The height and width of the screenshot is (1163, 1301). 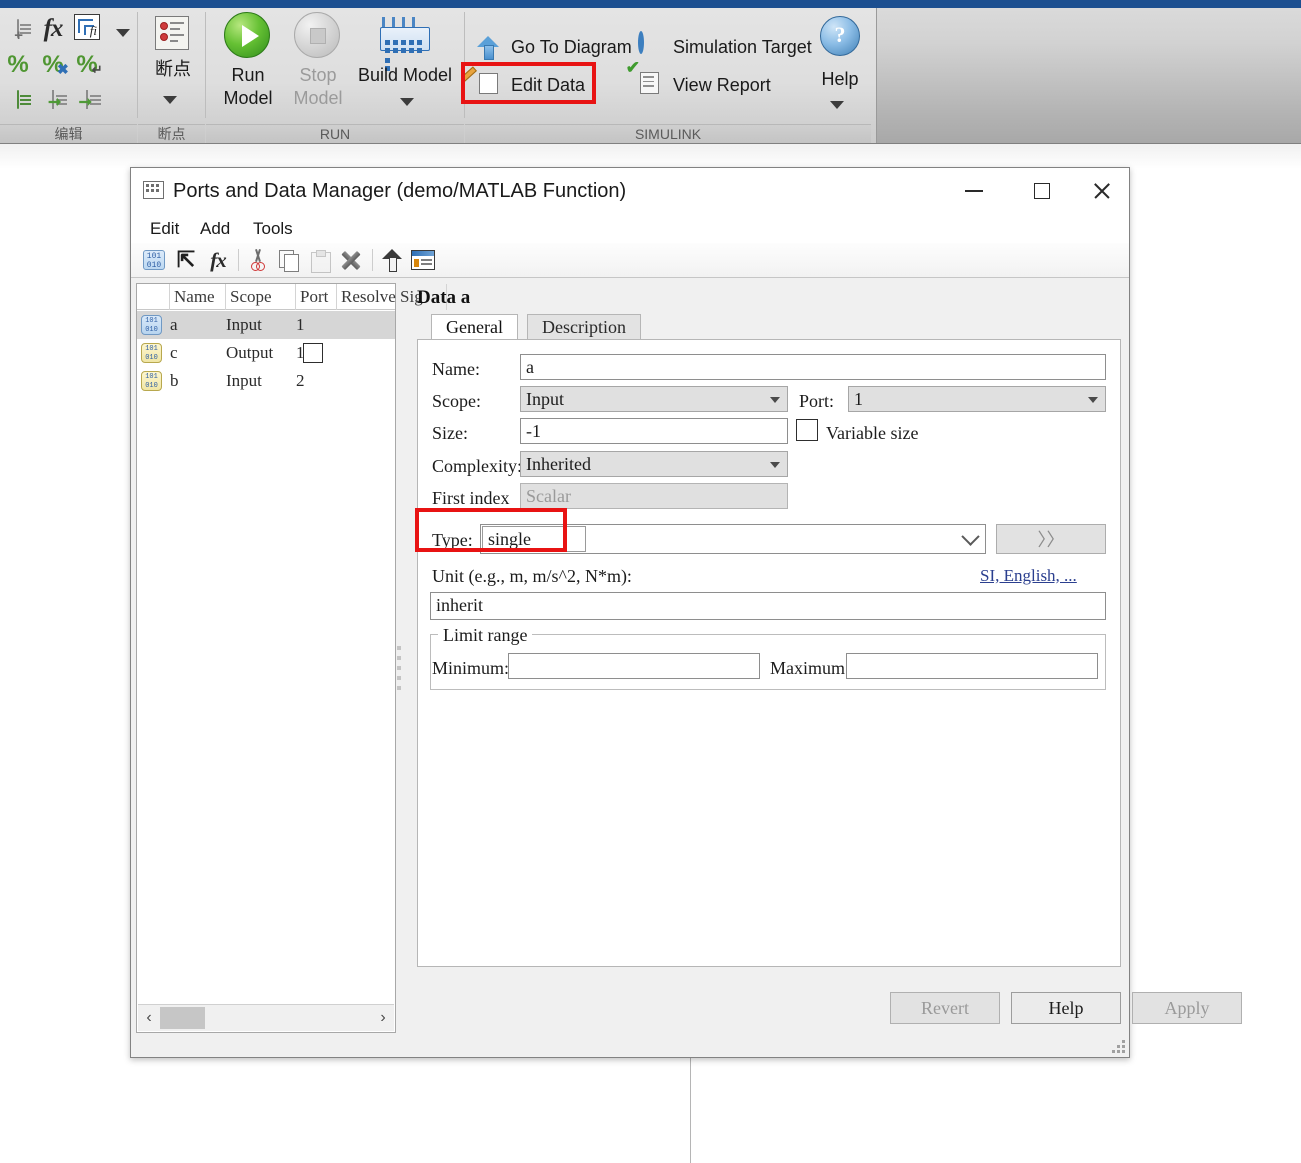 I want to click on uncomment-icon: % ✖, so click(x=53, y=65).